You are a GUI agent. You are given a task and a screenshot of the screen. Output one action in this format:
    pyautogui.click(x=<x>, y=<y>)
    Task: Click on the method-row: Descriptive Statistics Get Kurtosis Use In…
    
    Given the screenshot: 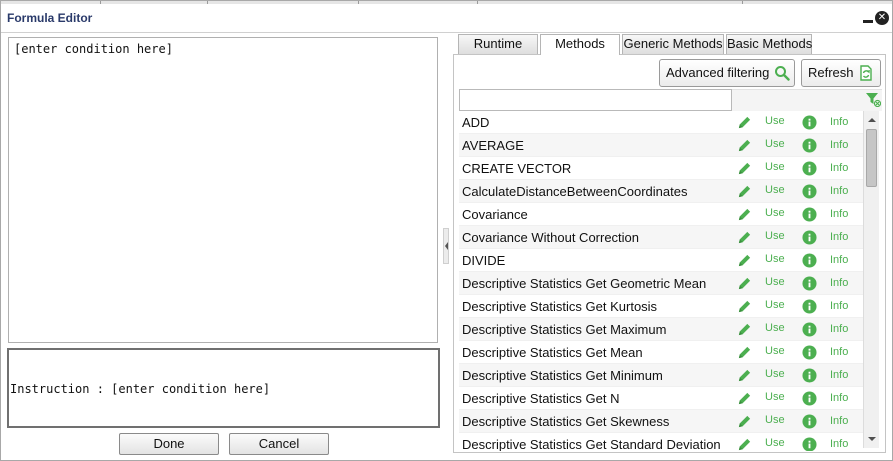 What is the action you would take?
    pyautogui.click(x=661, y=306)
    